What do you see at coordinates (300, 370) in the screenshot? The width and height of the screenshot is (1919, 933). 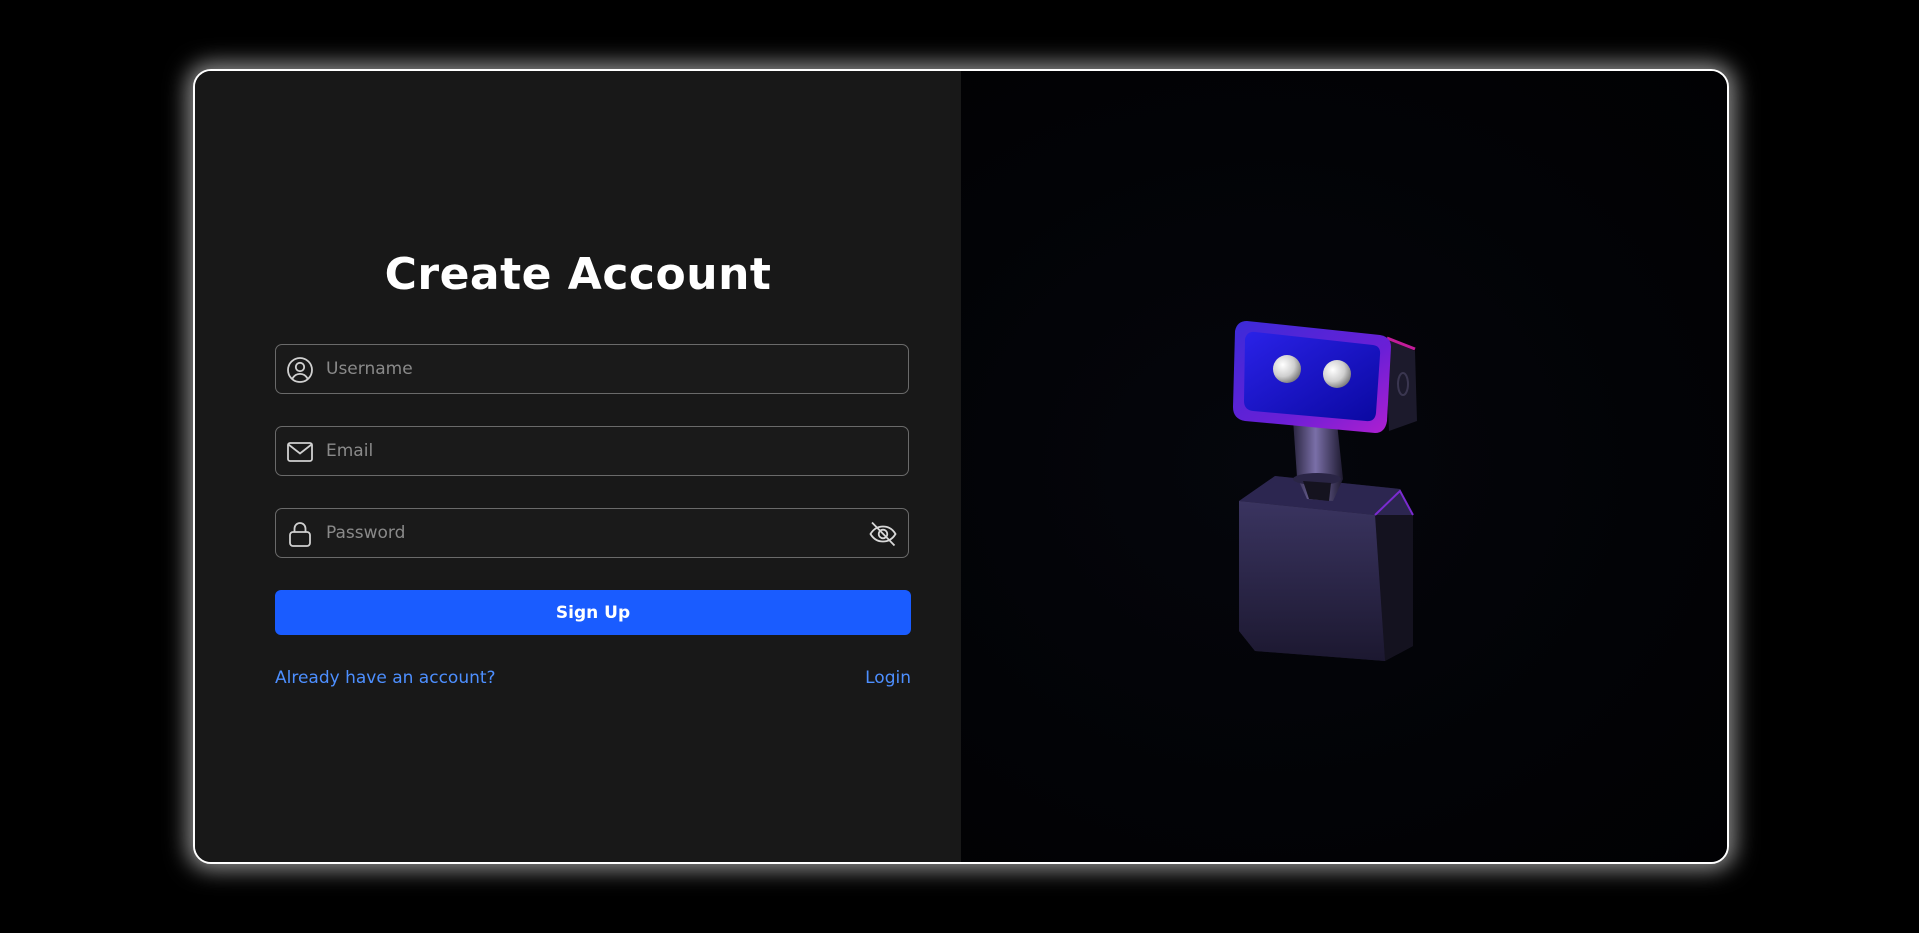 I see `user-circle-icon` at bounding box center [300, 370].